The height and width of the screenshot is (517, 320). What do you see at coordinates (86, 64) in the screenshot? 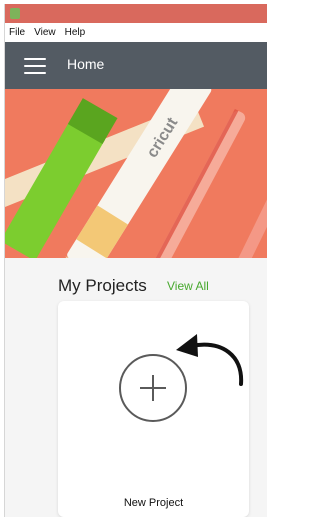
I see `page-title: Home` at bounding box center [86, 64].